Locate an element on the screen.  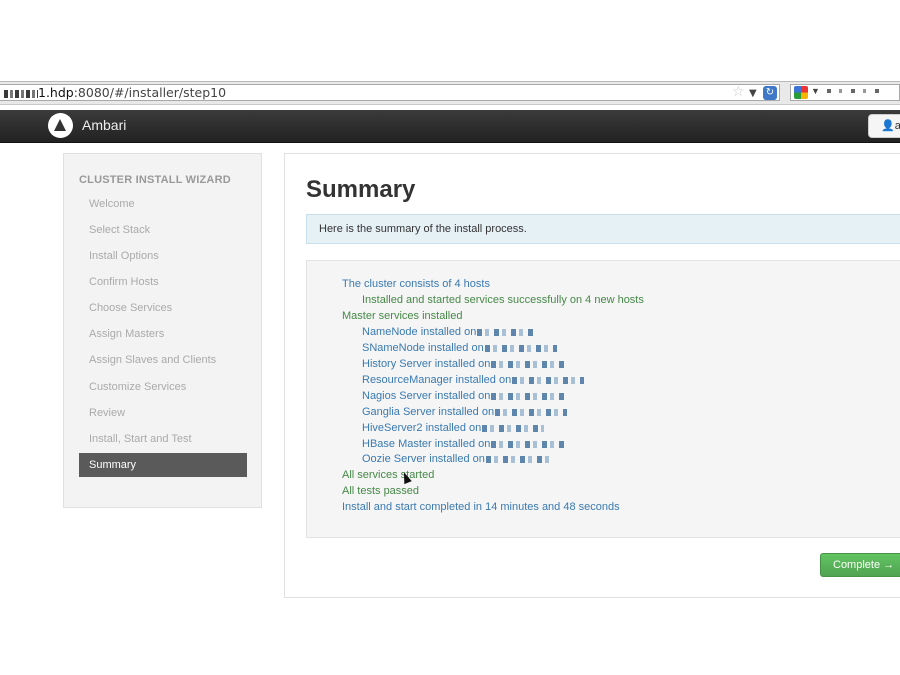
step-choose-services: Choose Services is located at coordinates (131, 308).